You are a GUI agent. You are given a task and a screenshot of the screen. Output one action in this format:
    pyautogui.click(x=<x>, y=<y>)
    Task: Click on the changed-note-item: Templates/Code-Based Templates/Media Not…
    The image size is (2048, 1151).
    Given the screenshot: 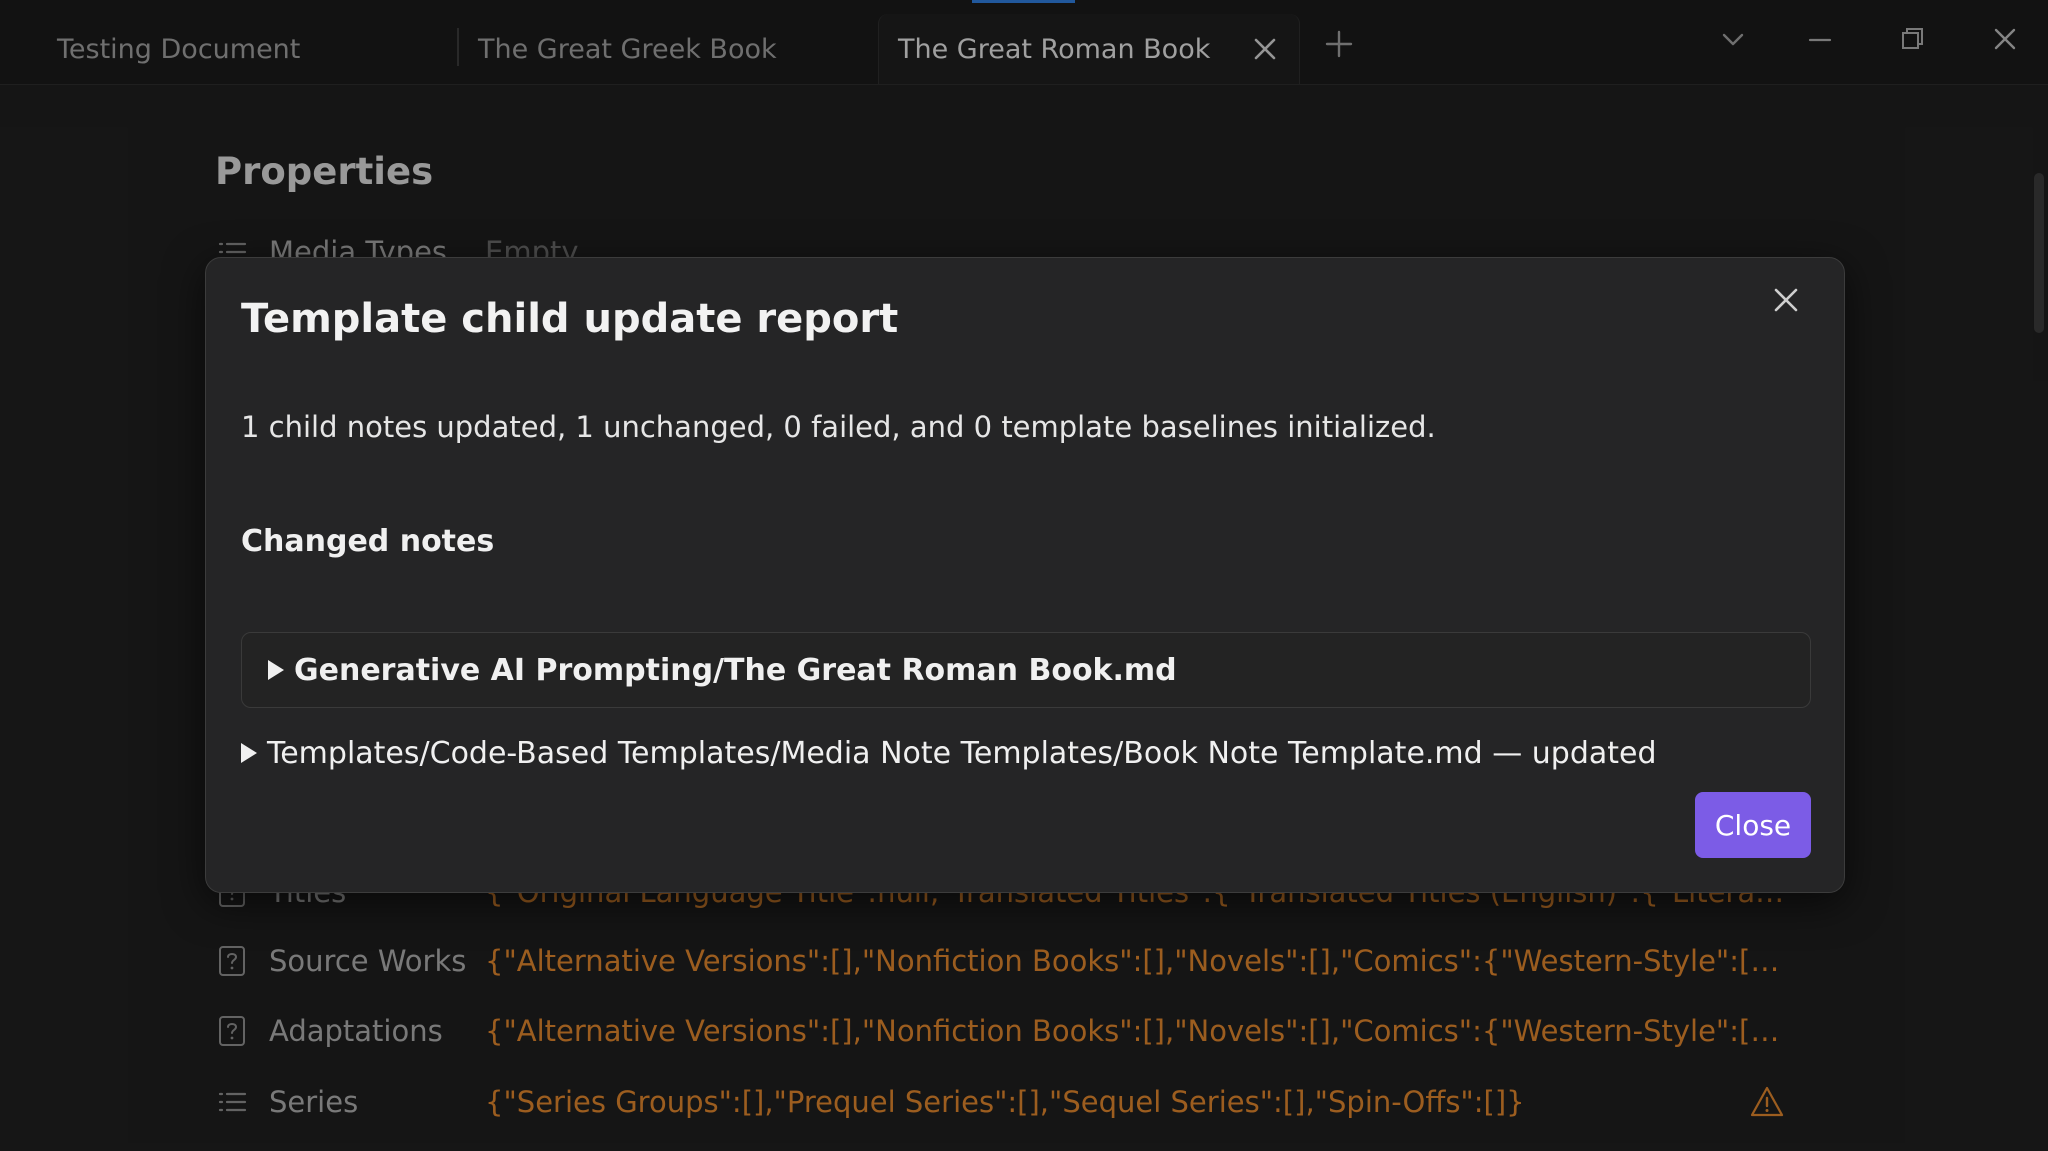 What is the action you would take?
    pyautogui.click(x=949, y=753)
    